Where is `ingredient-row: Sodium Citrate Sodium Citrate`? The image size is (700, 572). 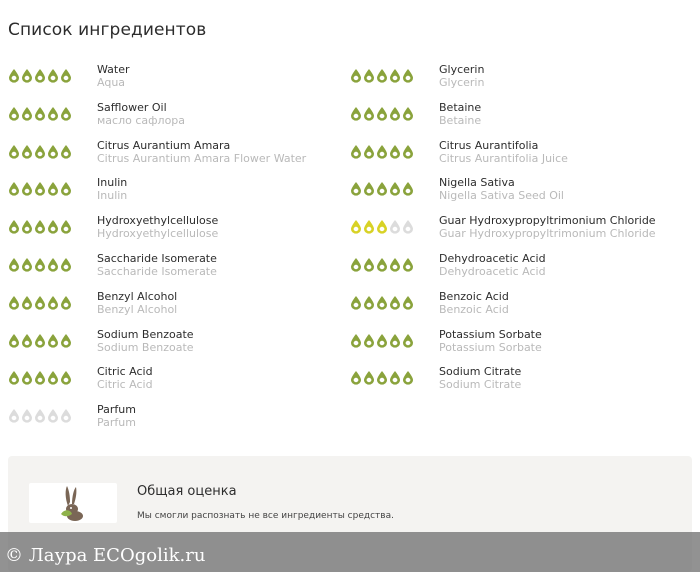 ingredient-row: Sodium Citrate Sodium Citrate is located at coordinates (520, 381).